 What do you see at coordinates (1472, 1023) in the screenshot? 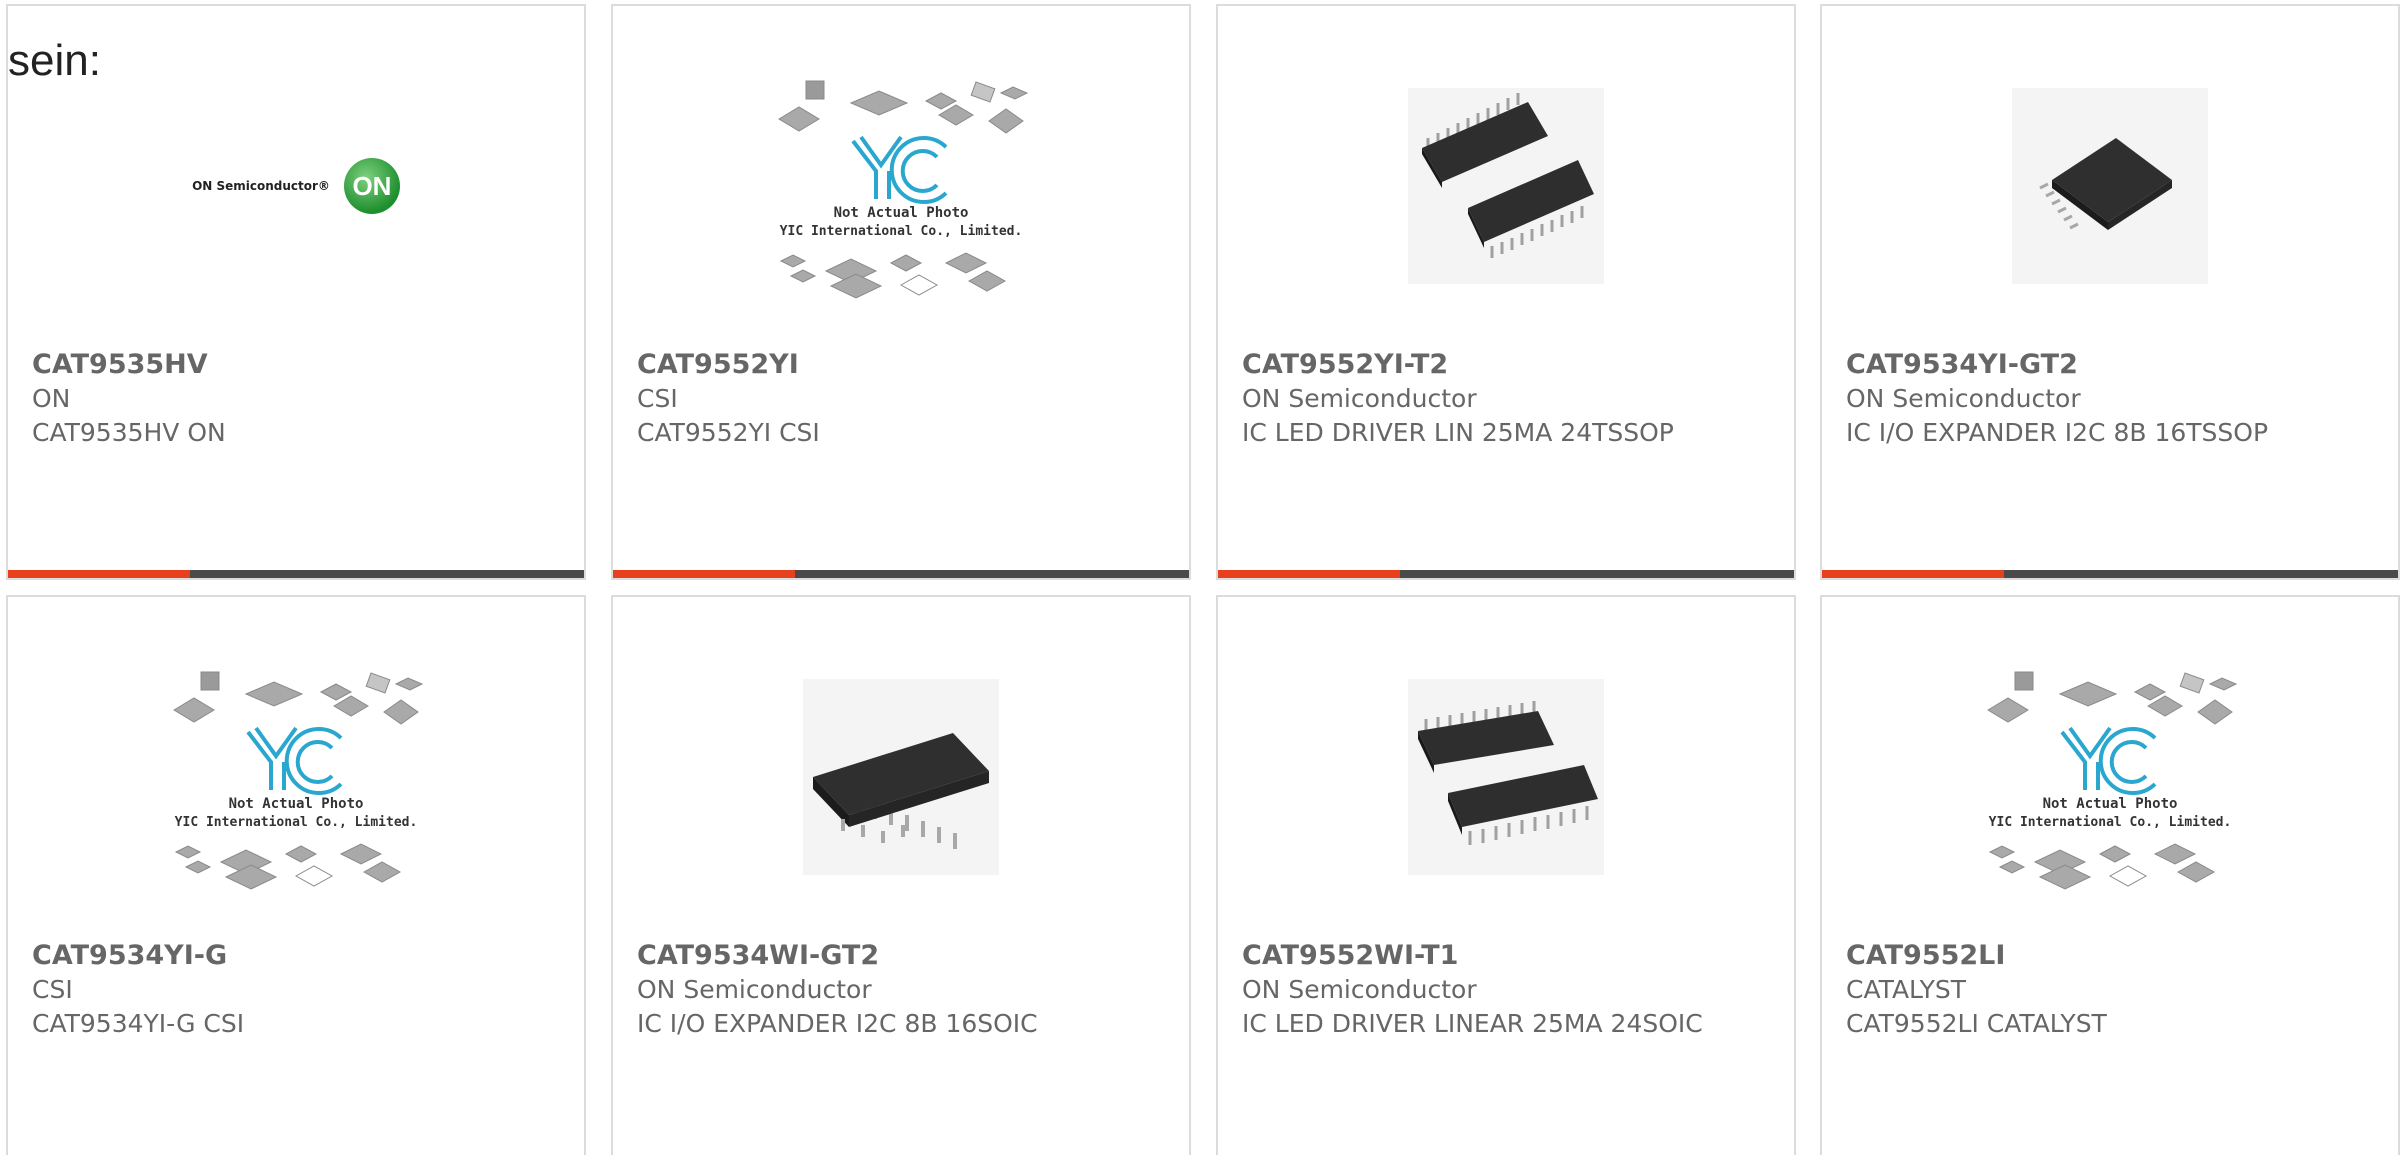
I see `description: IC LED DRIVER LINEAR 25MA 24SOIC` at bounding box center [1472, 1023].